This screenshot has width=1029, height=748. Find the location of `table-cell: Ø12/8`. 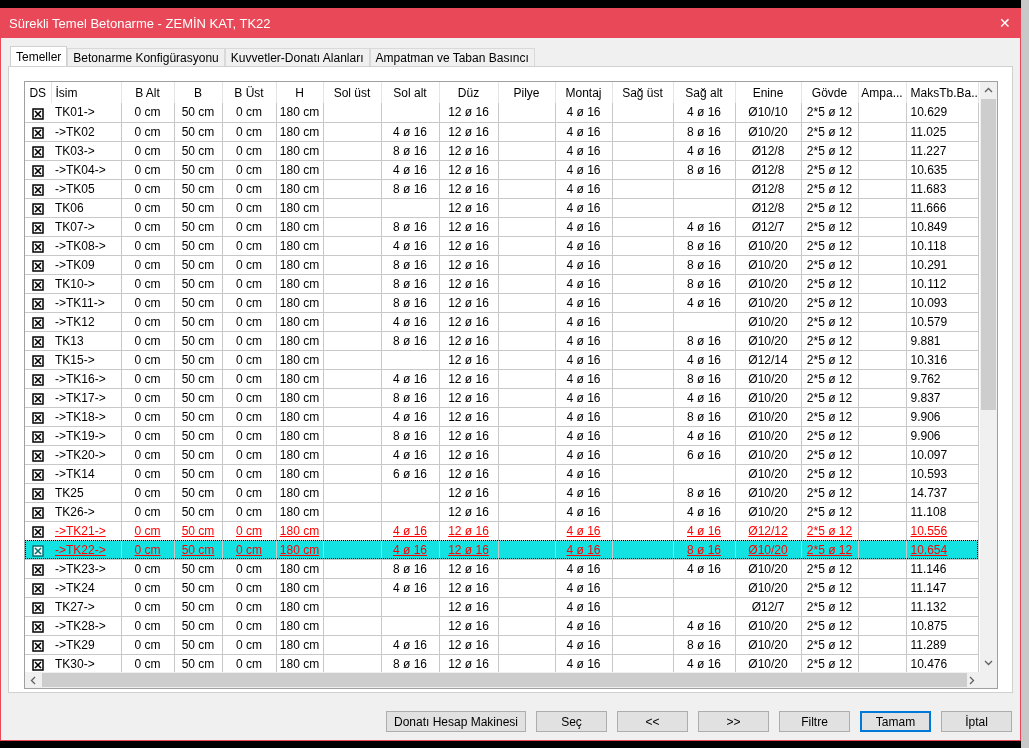

table-cell: Ø12/8 is located at coordinates (768, 207).